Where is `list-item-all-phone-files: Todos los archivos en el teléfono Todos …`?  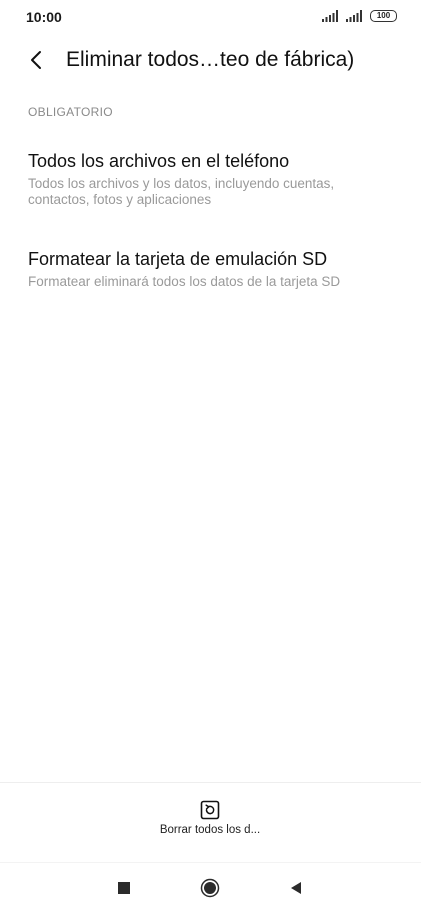 list-item-all-phone-files: Todos los archivos en el teléfono Todos … is located at coordinates (212, 179).